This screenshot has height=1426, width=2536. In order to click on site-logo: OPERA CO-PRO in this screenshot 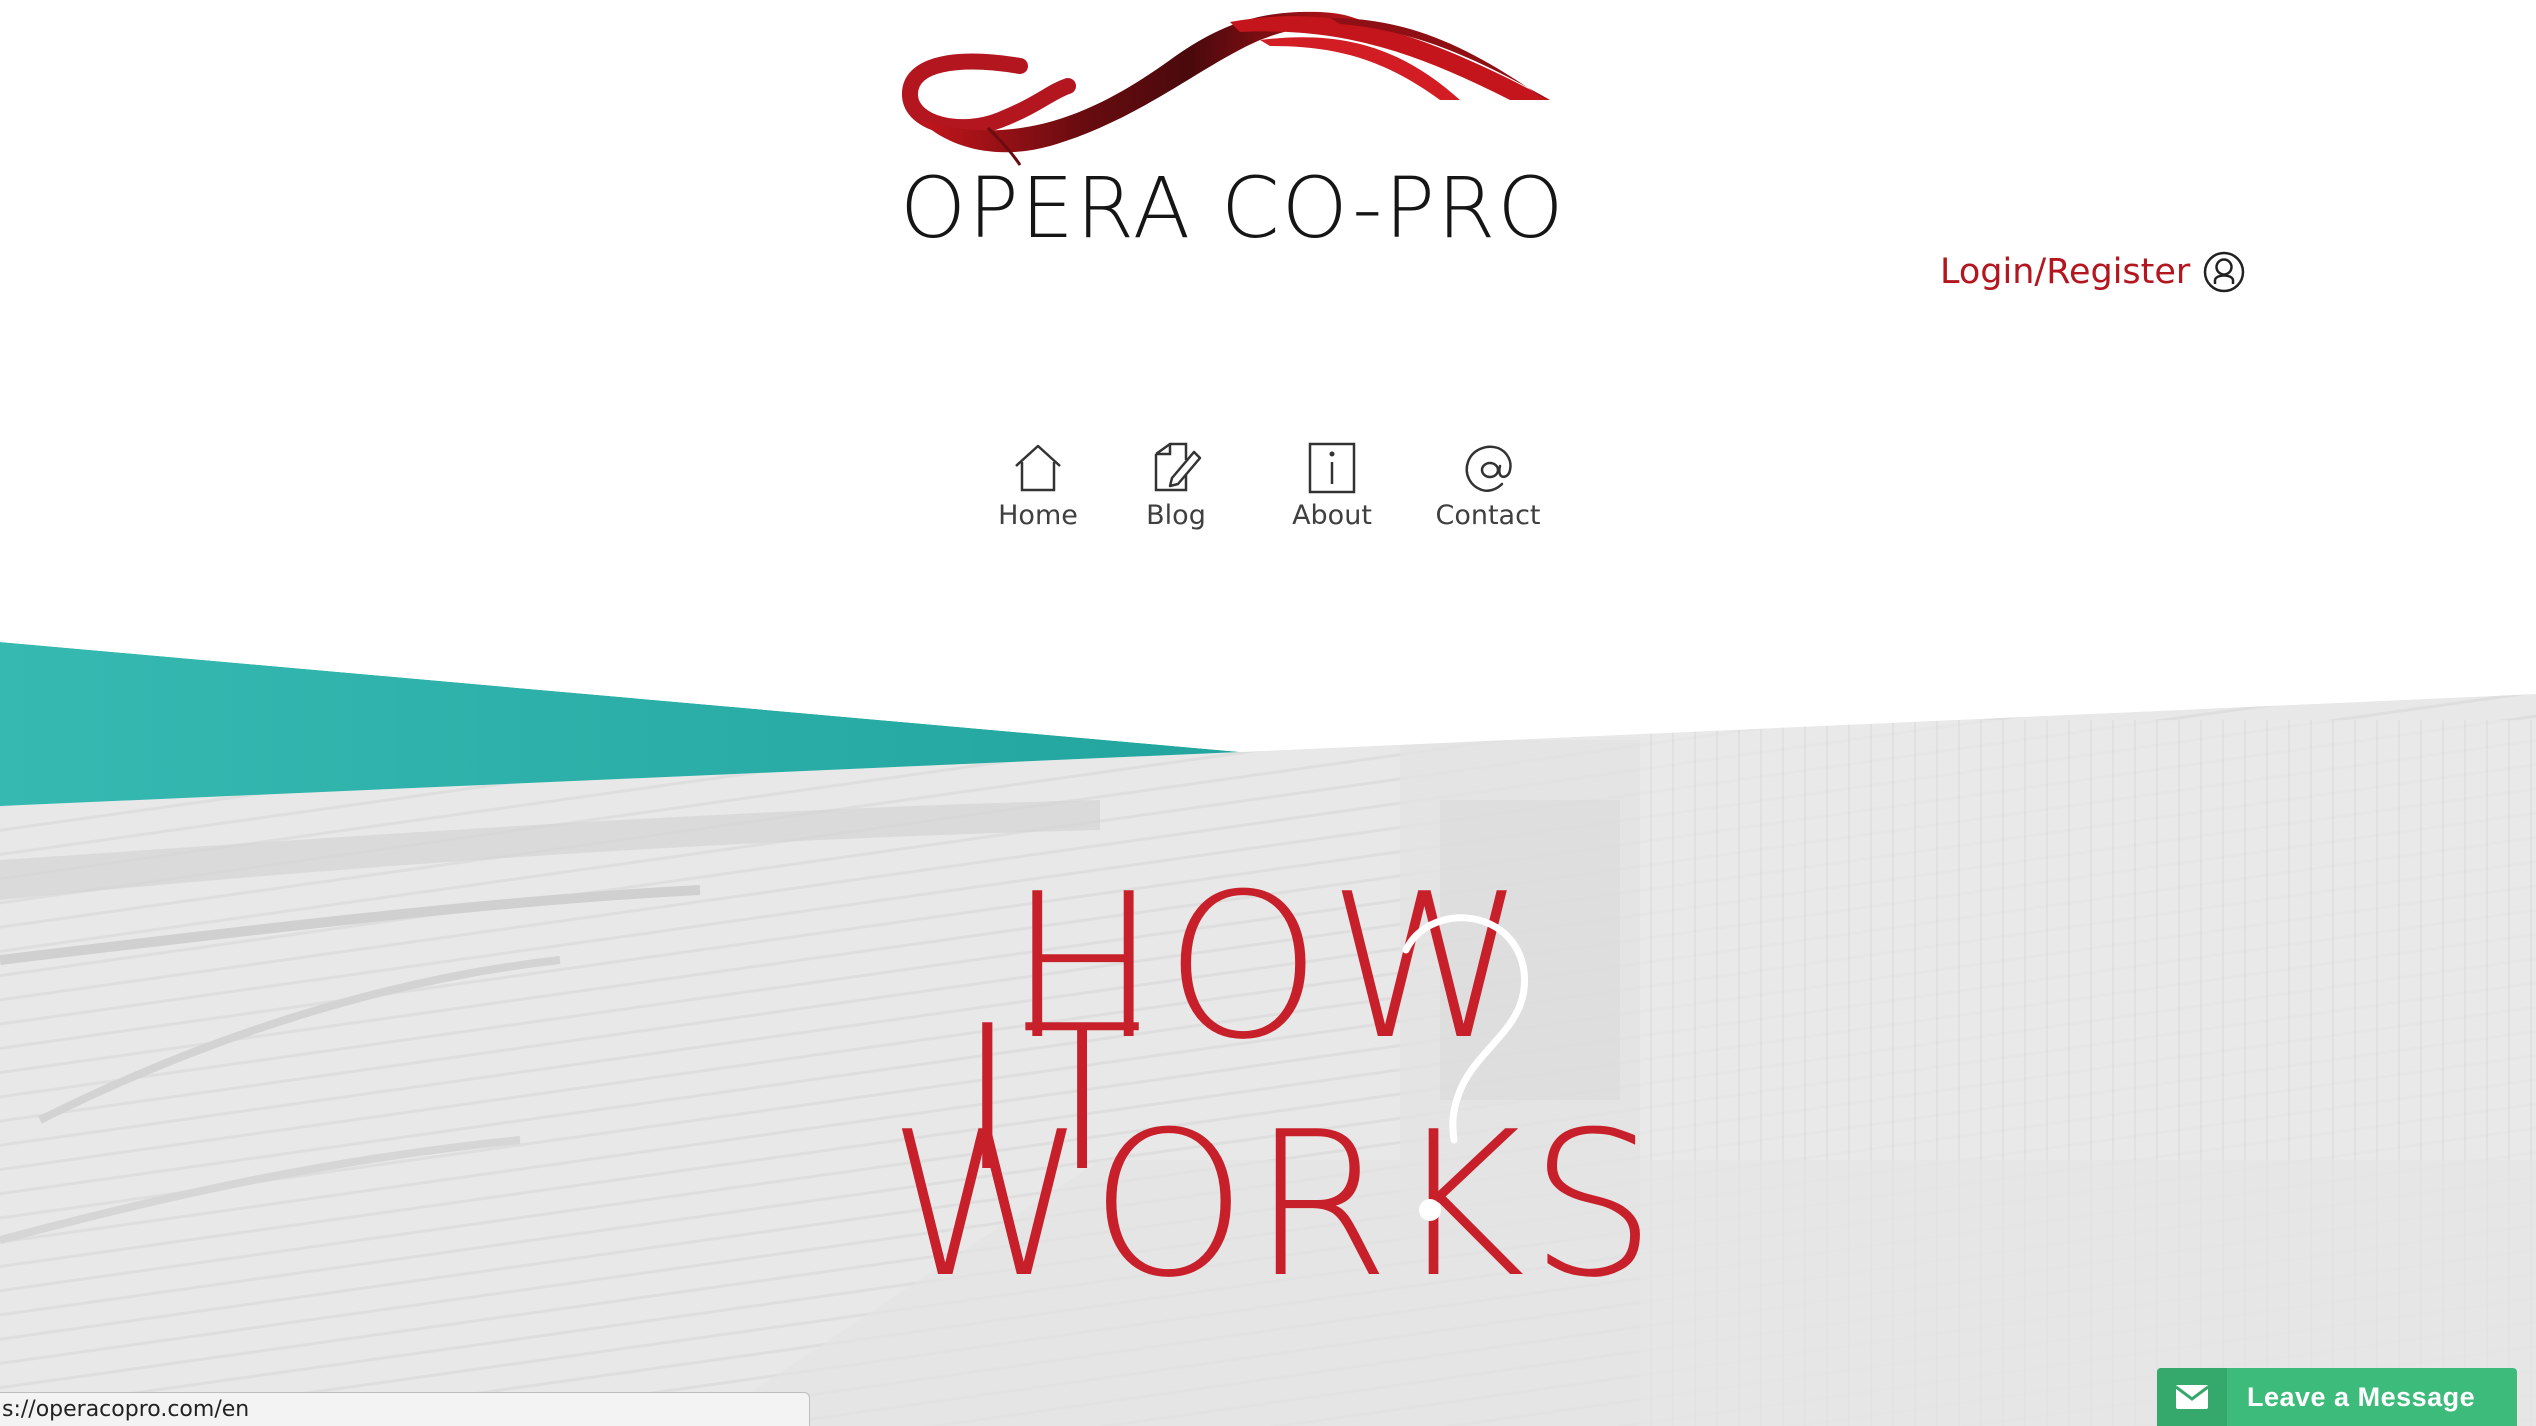, I will do `click(1233, 130)`.